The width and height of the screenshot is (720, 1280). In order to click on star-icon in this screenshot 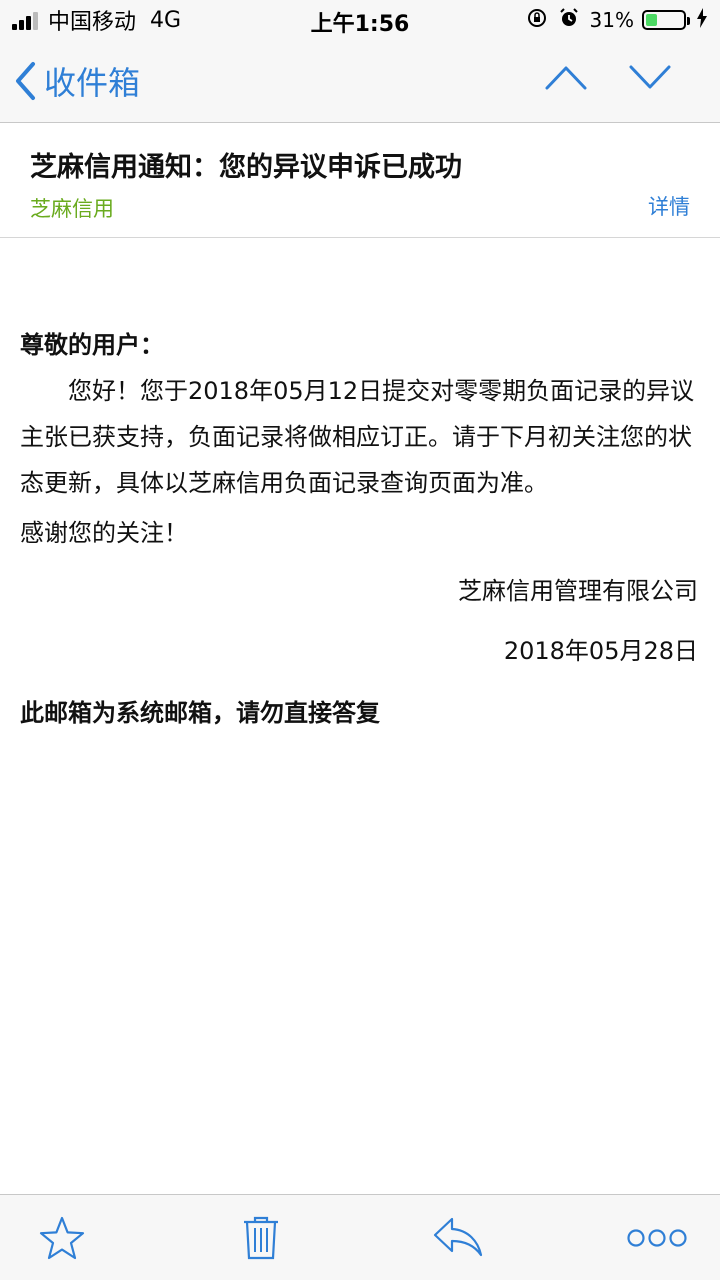, I will do `click(62, 1238)`.